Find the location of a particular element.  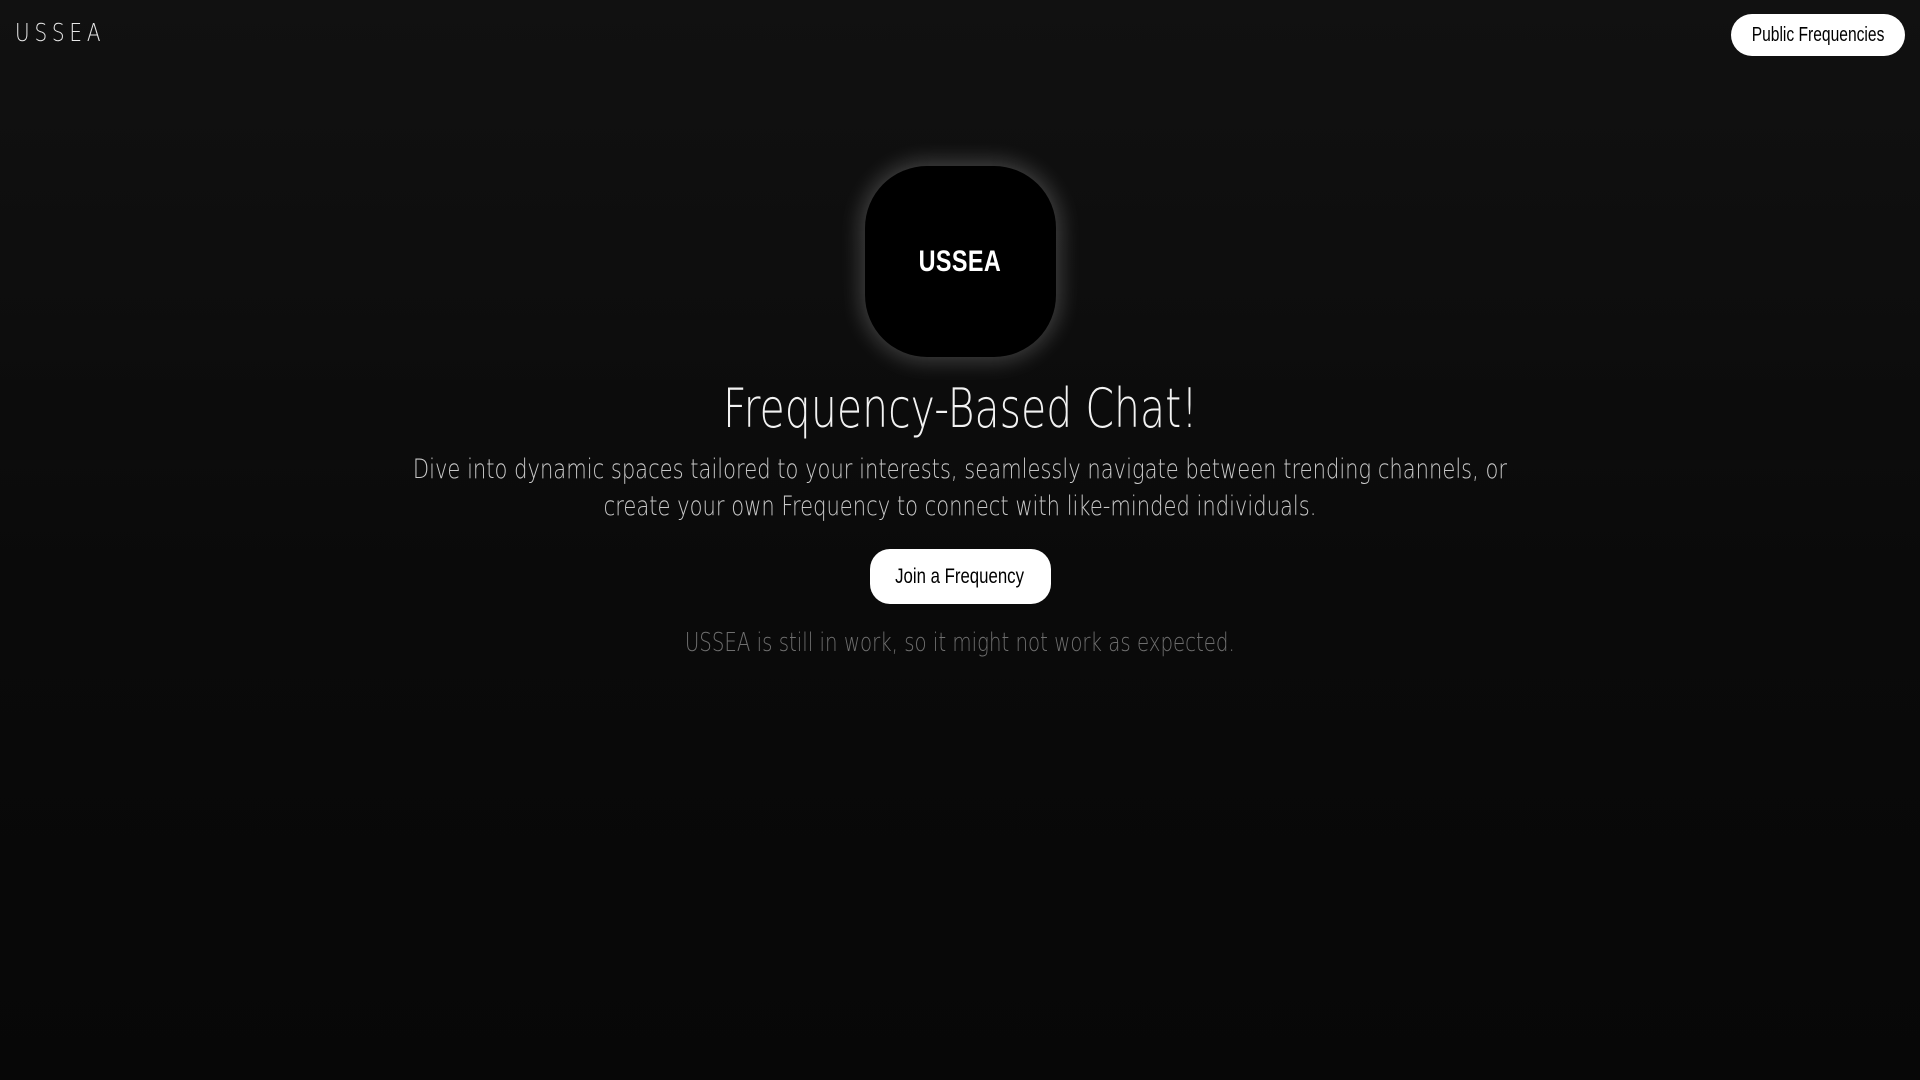

app-logo: USSEA is located at coordinates (960, 261).